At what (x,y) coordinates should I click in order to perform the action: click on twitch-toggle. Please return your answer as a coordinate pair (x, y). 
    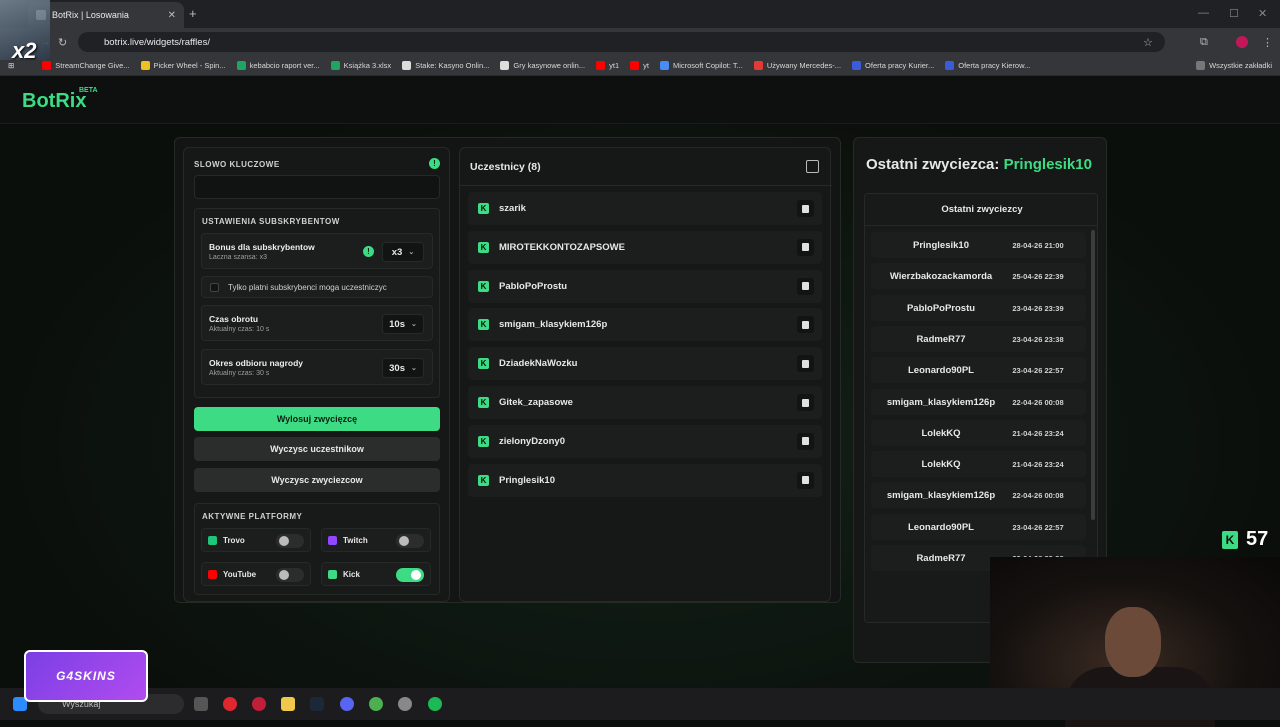
    Looking at the image, I should click on (410, 541).